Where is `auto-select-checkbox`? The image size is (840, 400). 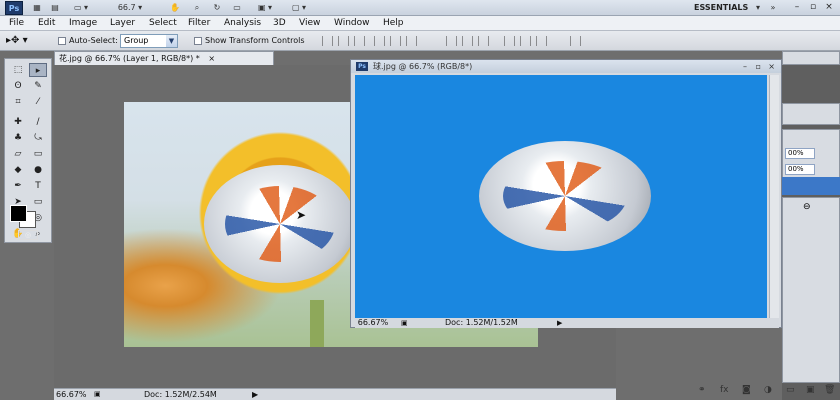
auto-select-checkbox is located at coordinates (62, 41).